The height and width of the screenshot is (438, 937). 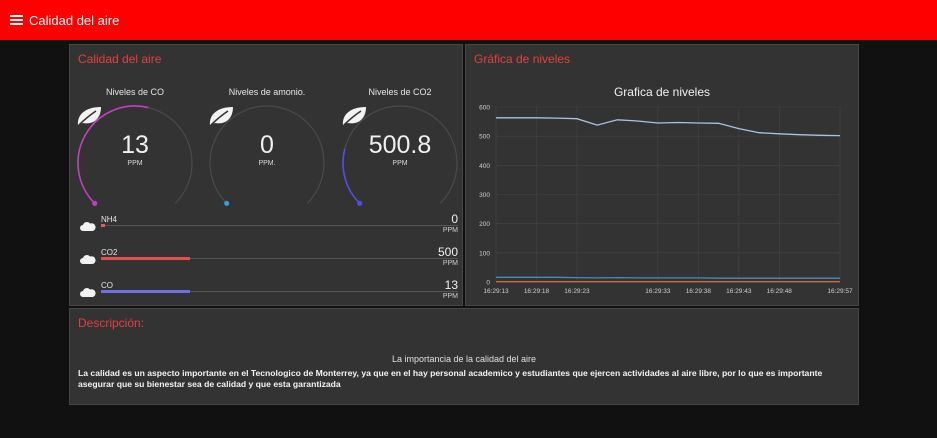 What do you see at coordinates (109, 219) in the screenshot?
I see `bar-label: NH4` at bounding box center [109, 219].